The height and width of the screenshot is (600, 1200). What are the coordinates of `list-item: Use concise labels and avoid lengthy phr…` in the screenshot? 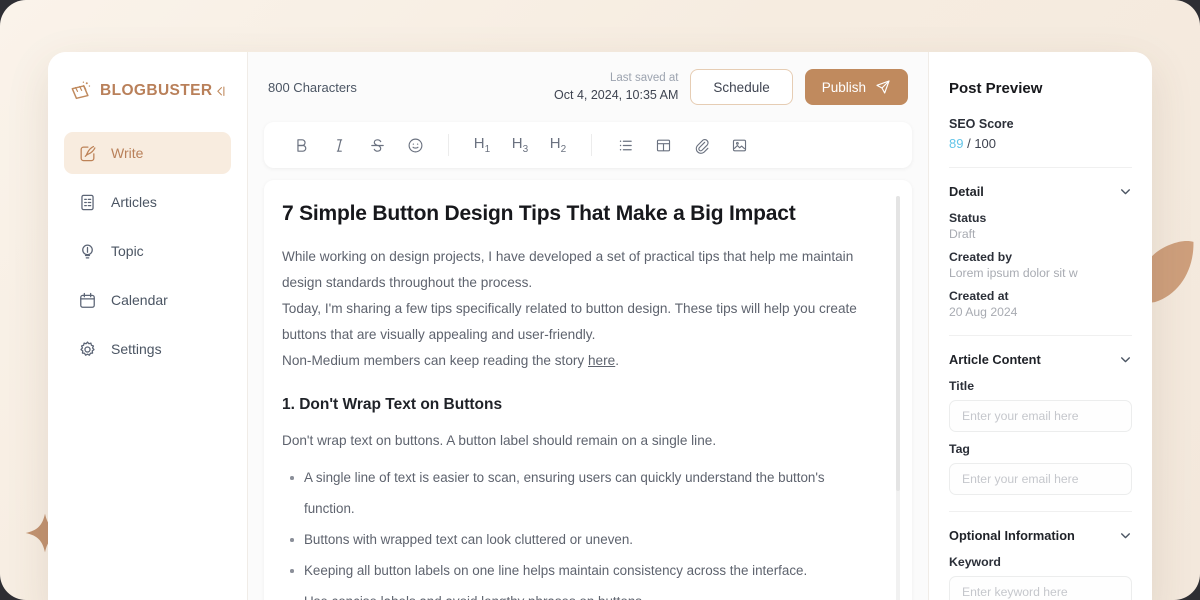 It's located at (575, 593).